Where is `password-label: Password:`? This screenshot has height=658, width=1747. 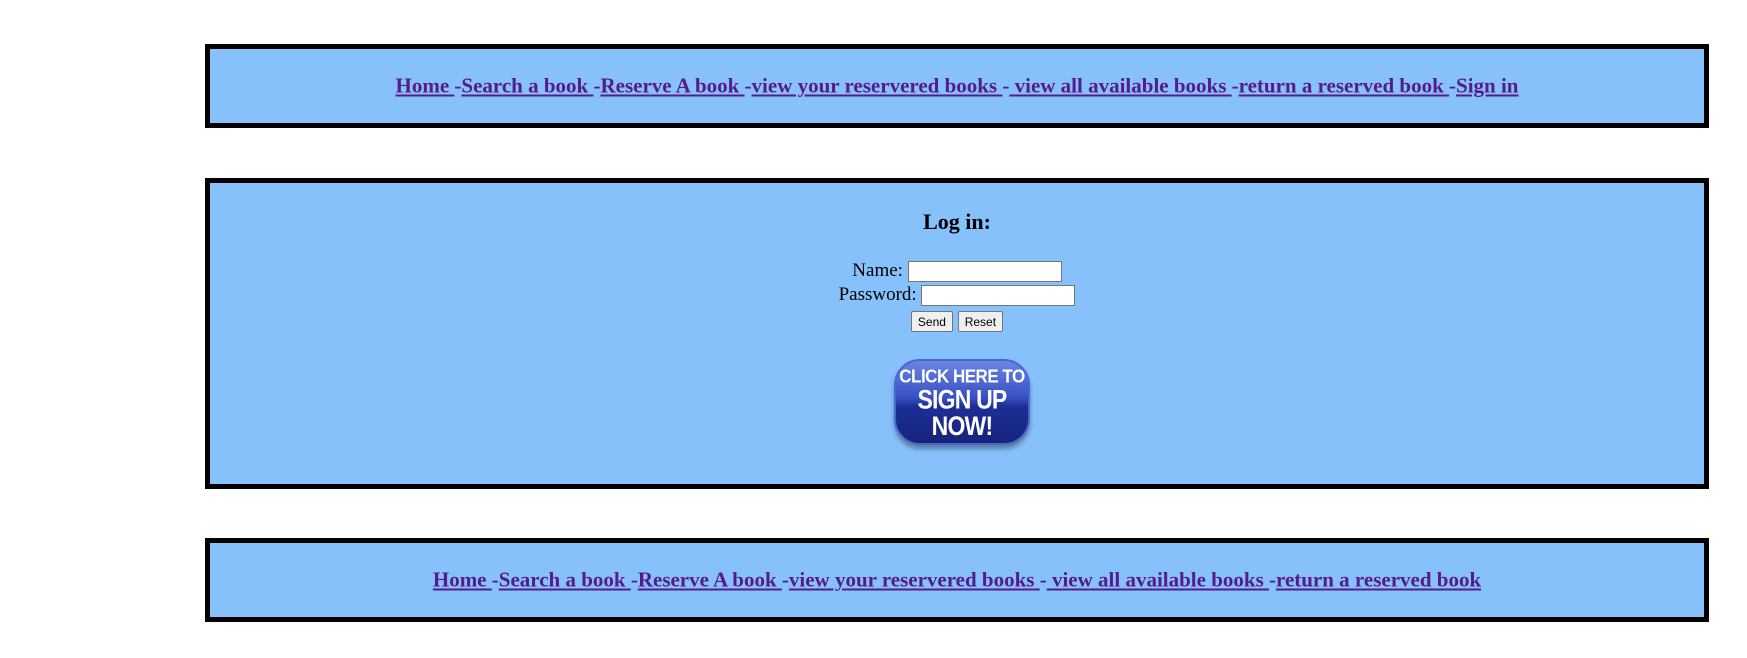 password-label: Password: is located at coordinates (877, 294).